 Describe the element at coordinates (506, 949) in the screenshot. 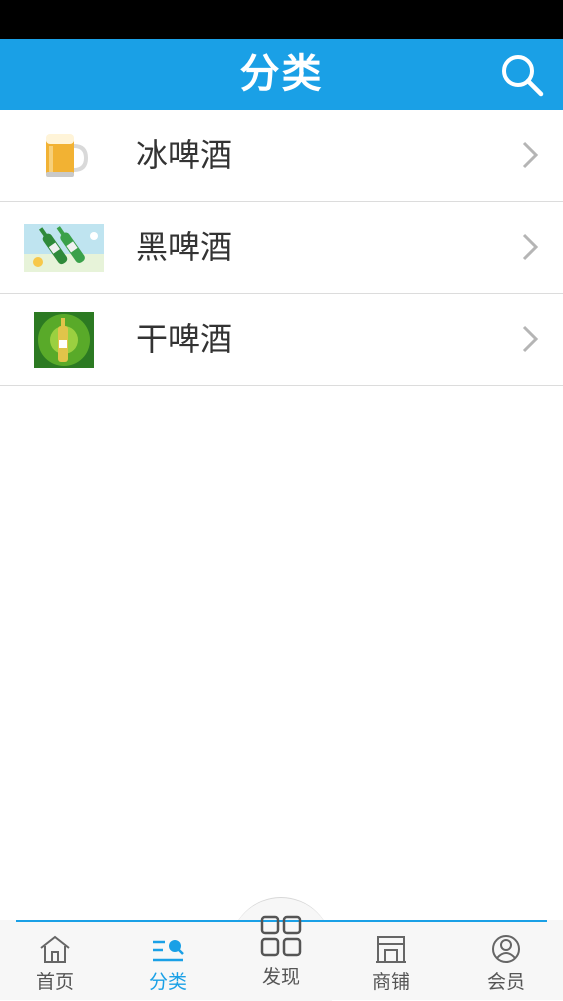

I see `member-icon` at that location.